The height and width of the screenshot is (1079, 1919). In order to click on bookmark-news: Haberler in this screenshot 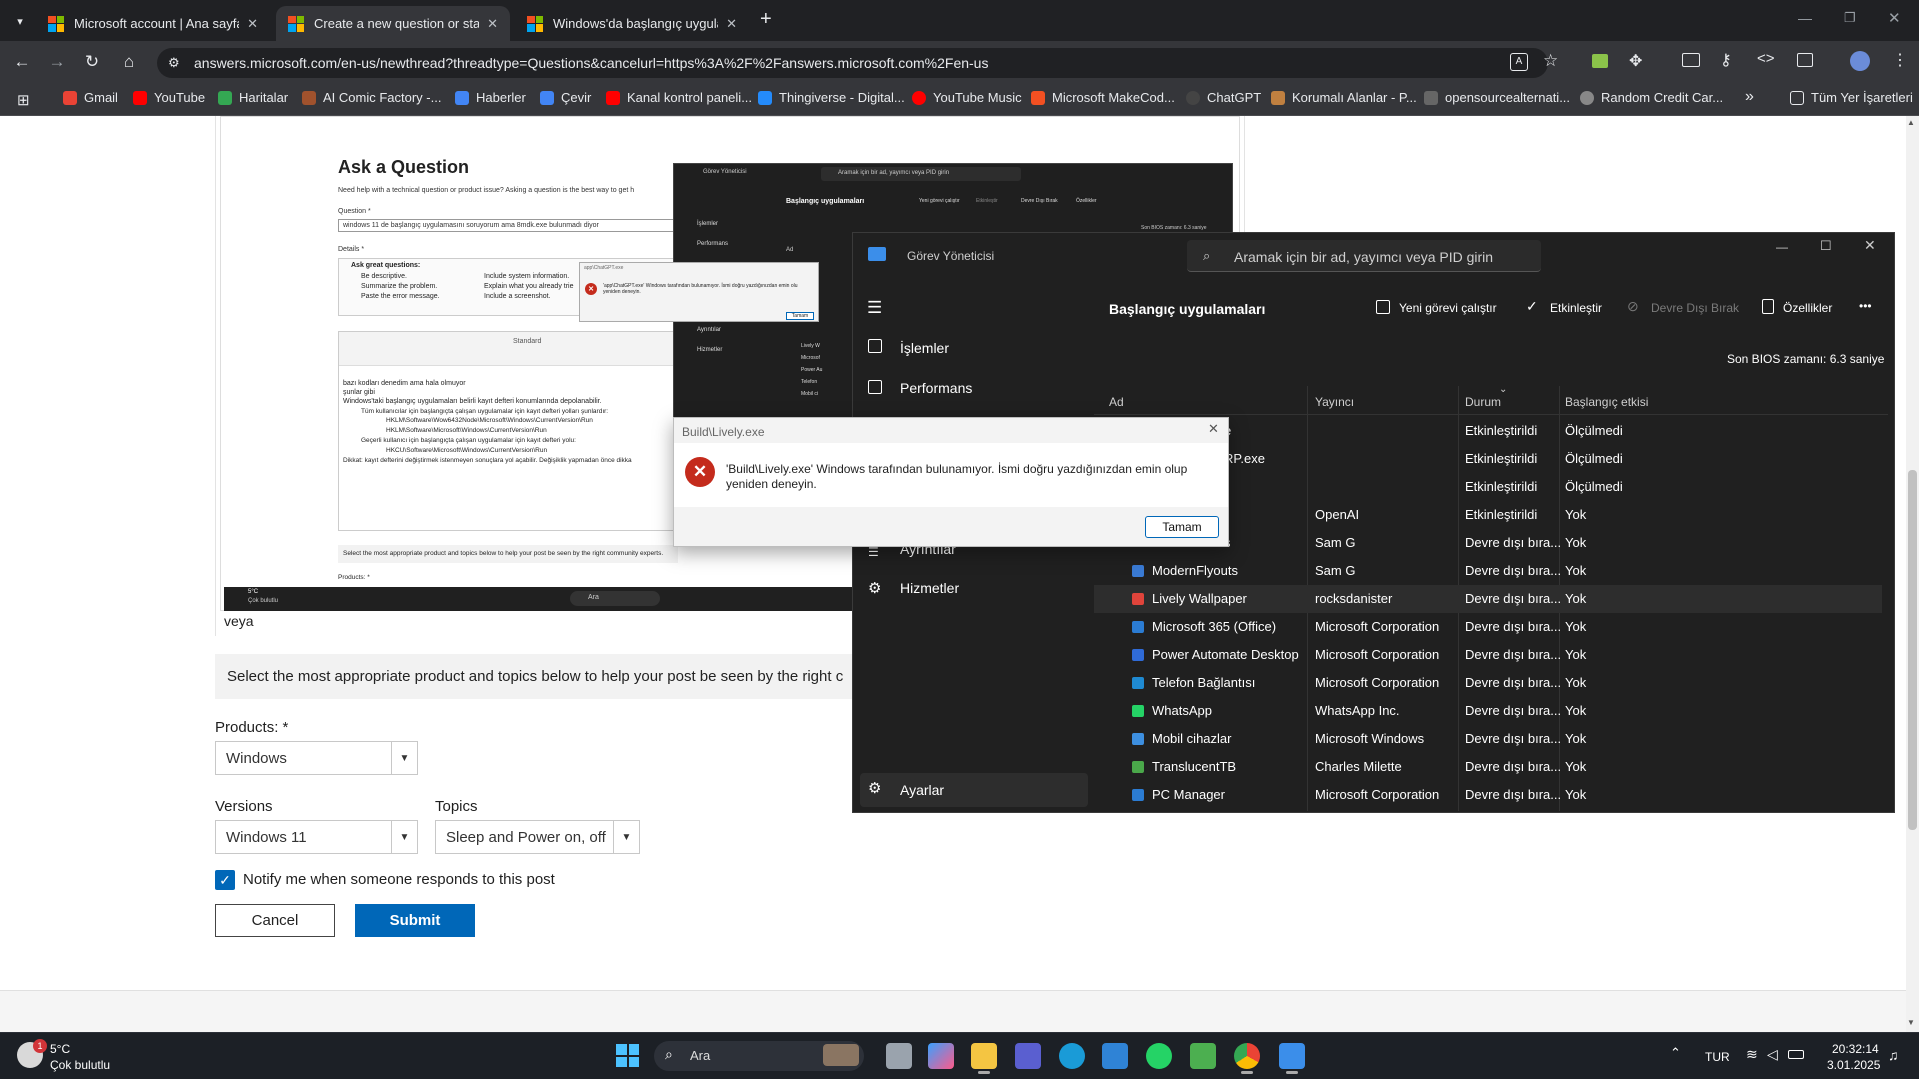, I will do `click(490, 97)`.